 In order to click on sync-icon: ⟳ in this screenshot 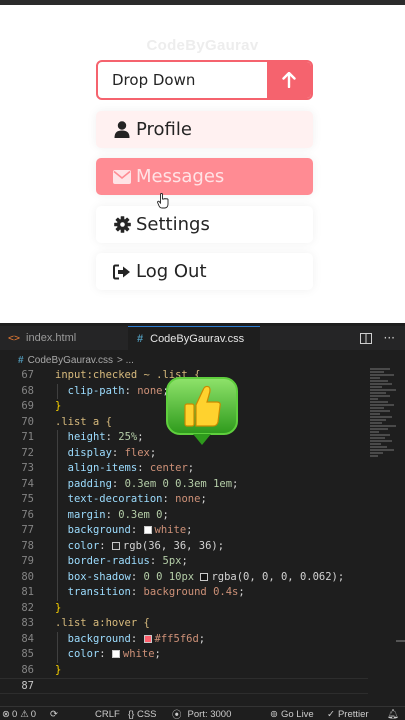, I will do `click(54, 713)`.